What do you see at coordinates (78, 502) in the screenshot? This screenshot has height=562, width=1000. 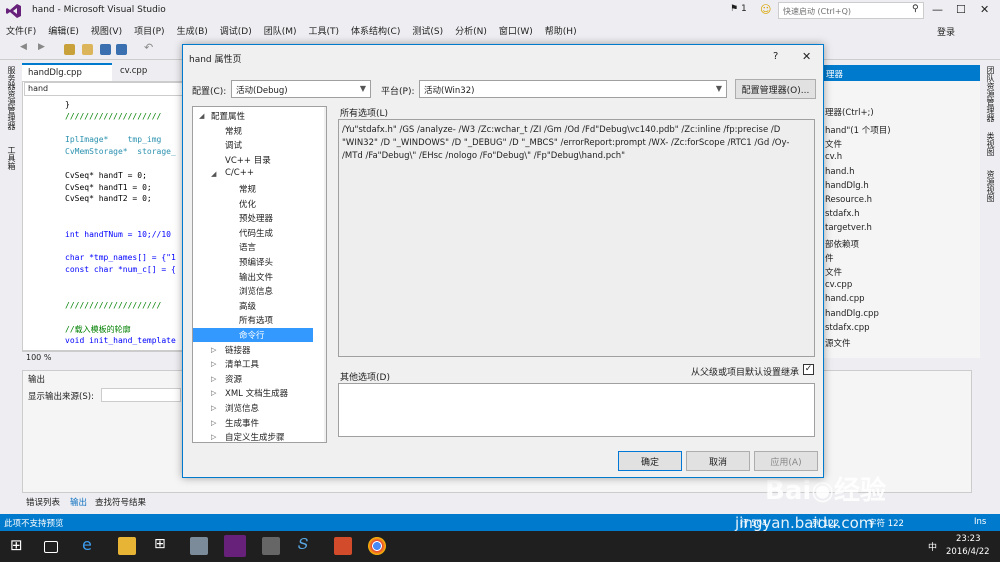 I see `tab-output: 输出` at bounding box center [78, 502].